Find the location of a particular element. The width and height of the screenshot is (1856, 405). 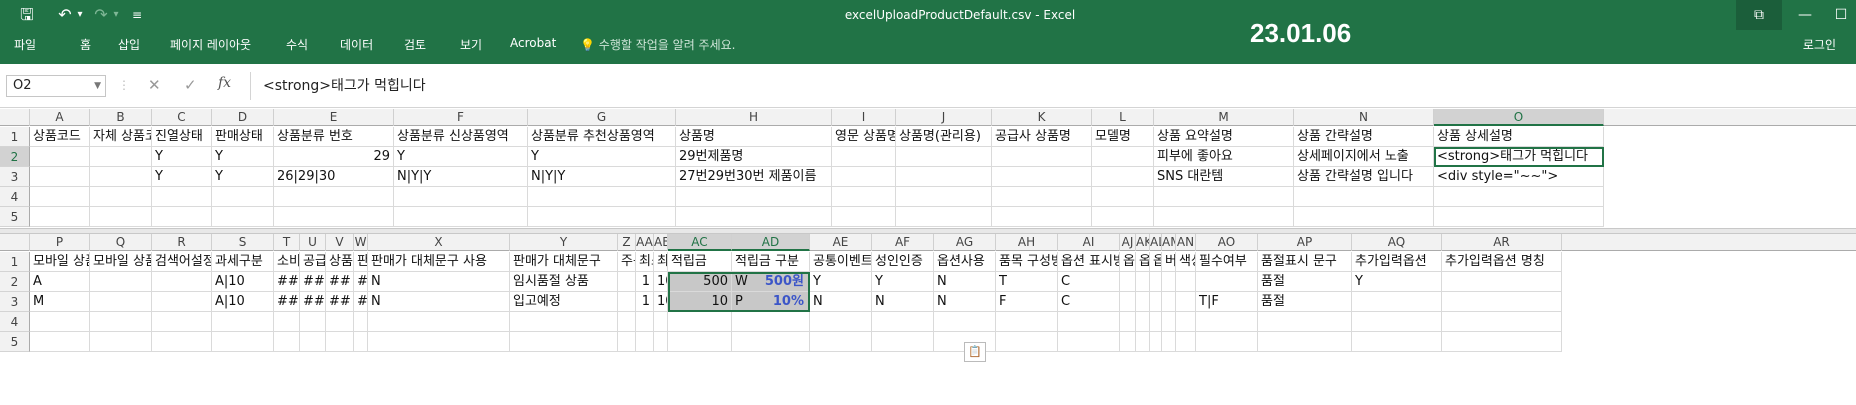

cell-ak4 is located at coordinates (1143, 322).